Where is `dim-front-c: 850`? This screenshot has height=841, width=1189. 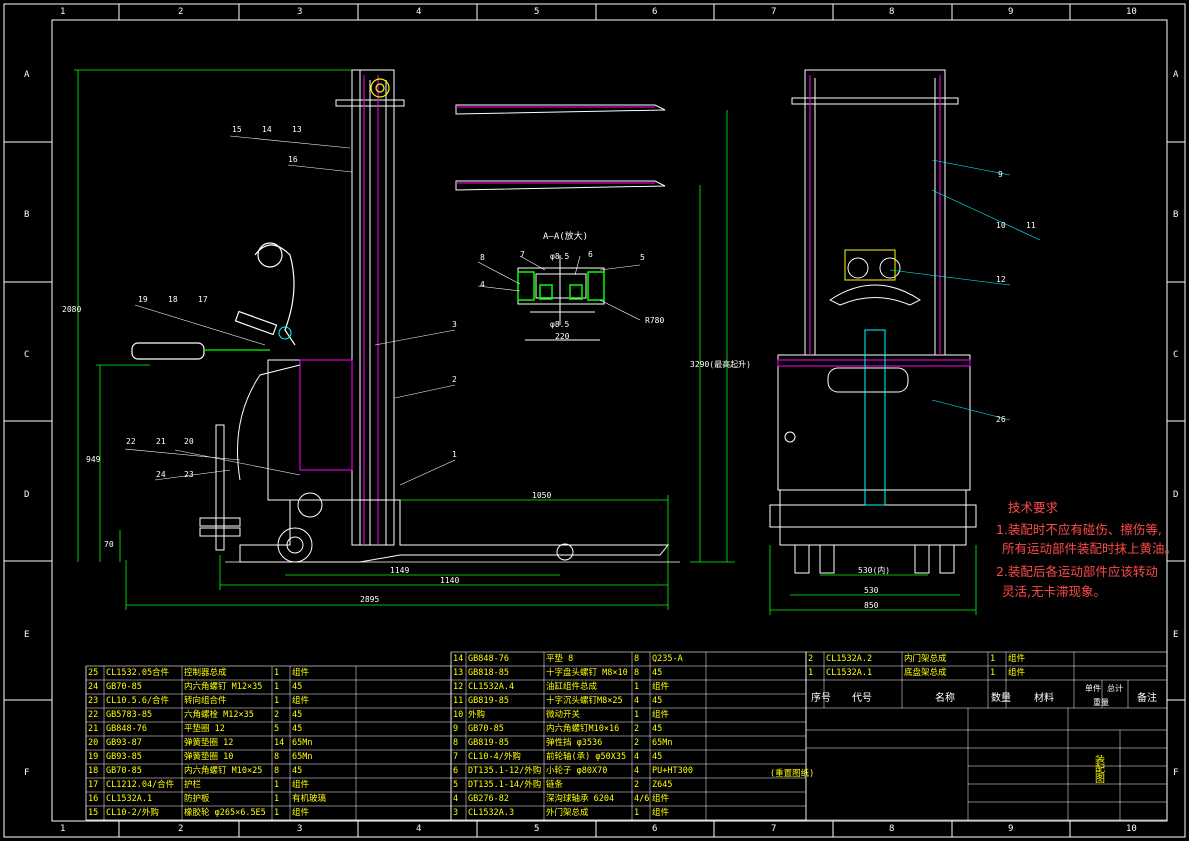 dim-front-c: 850 is located at coordinates (871, 605).